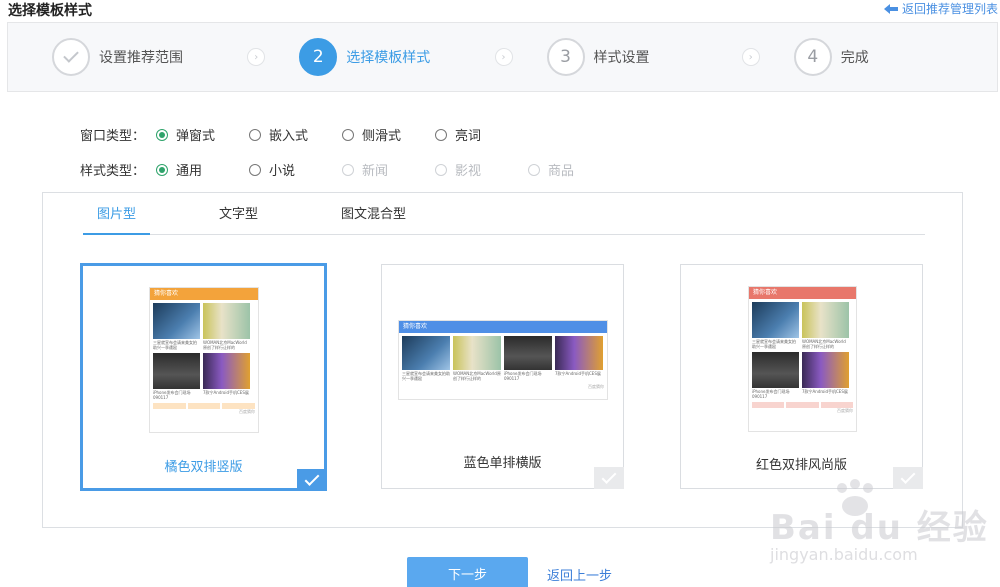 The height and width of the screenshot is (587, 1000). What do you see at coordinates (388, 134) in the screenshot?
I see `radio-window-slide: 侧滑式` at bounding box center [388, 134].